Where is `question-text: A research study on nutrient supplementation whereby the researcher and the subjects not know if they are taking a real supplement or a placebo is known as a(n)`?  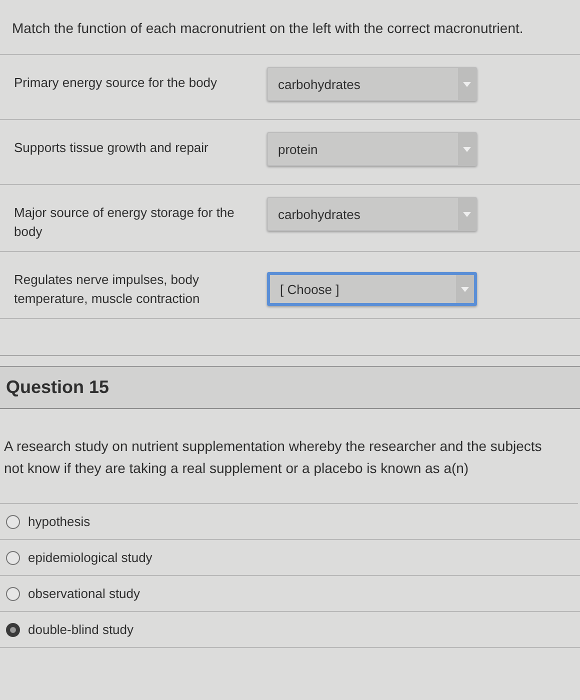
question-text: A research study on nutrient supplementation whereby the researcher and the subjects not know if they are taking a real supplement or a placebo is known as a(n) is located at coordinates (289, 456).